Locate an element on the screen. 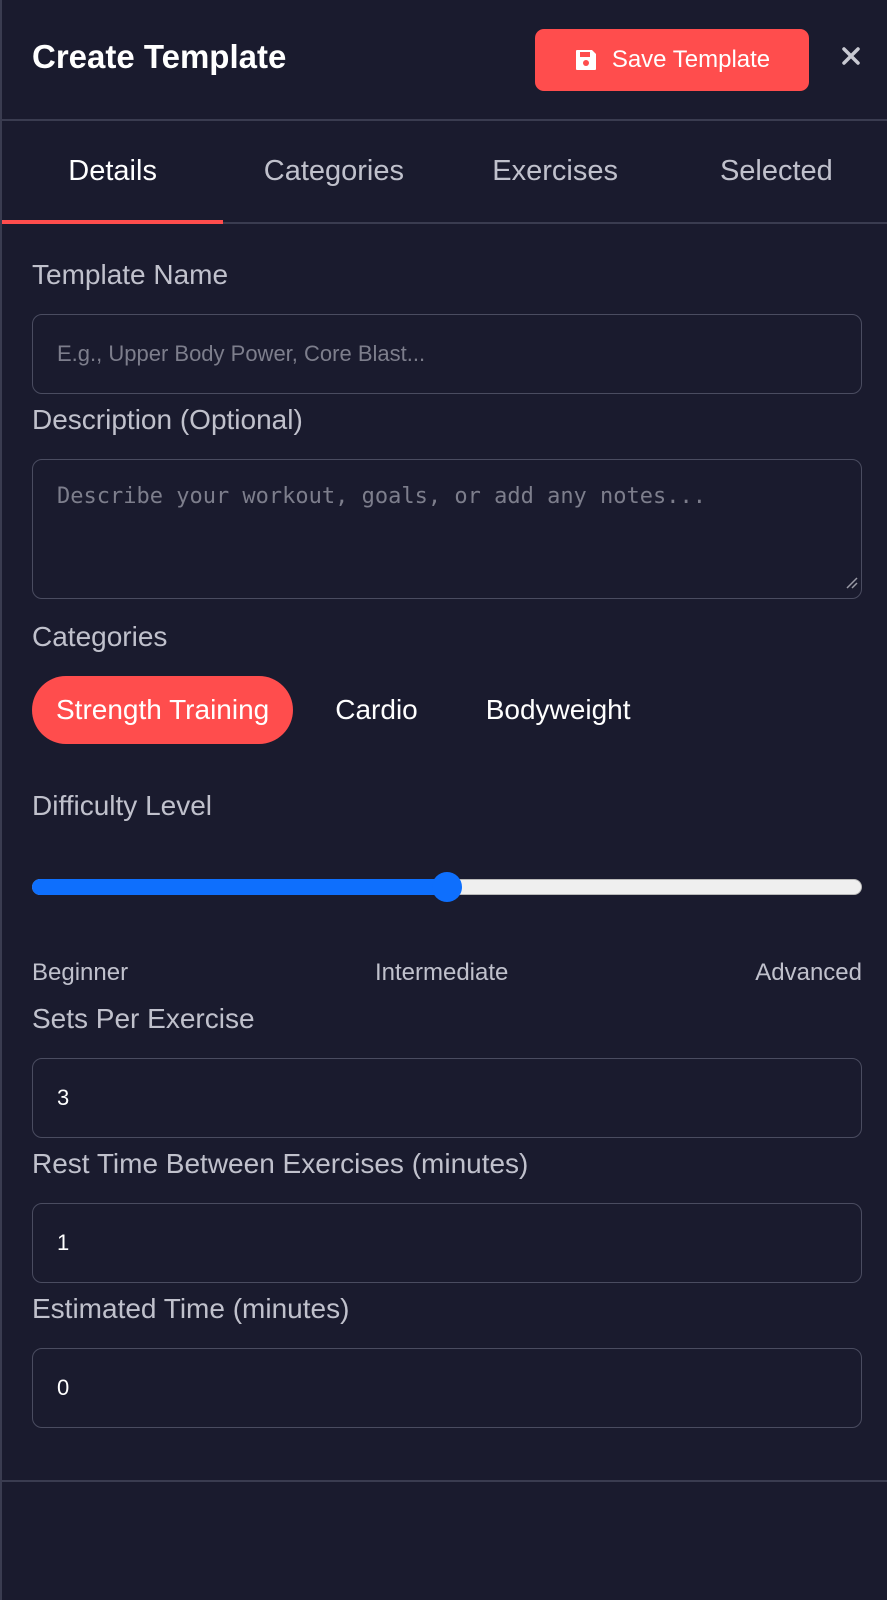 The width and height of the screenshot is (887, 1600). difficulty-slider is located at coordinates (447, 887).